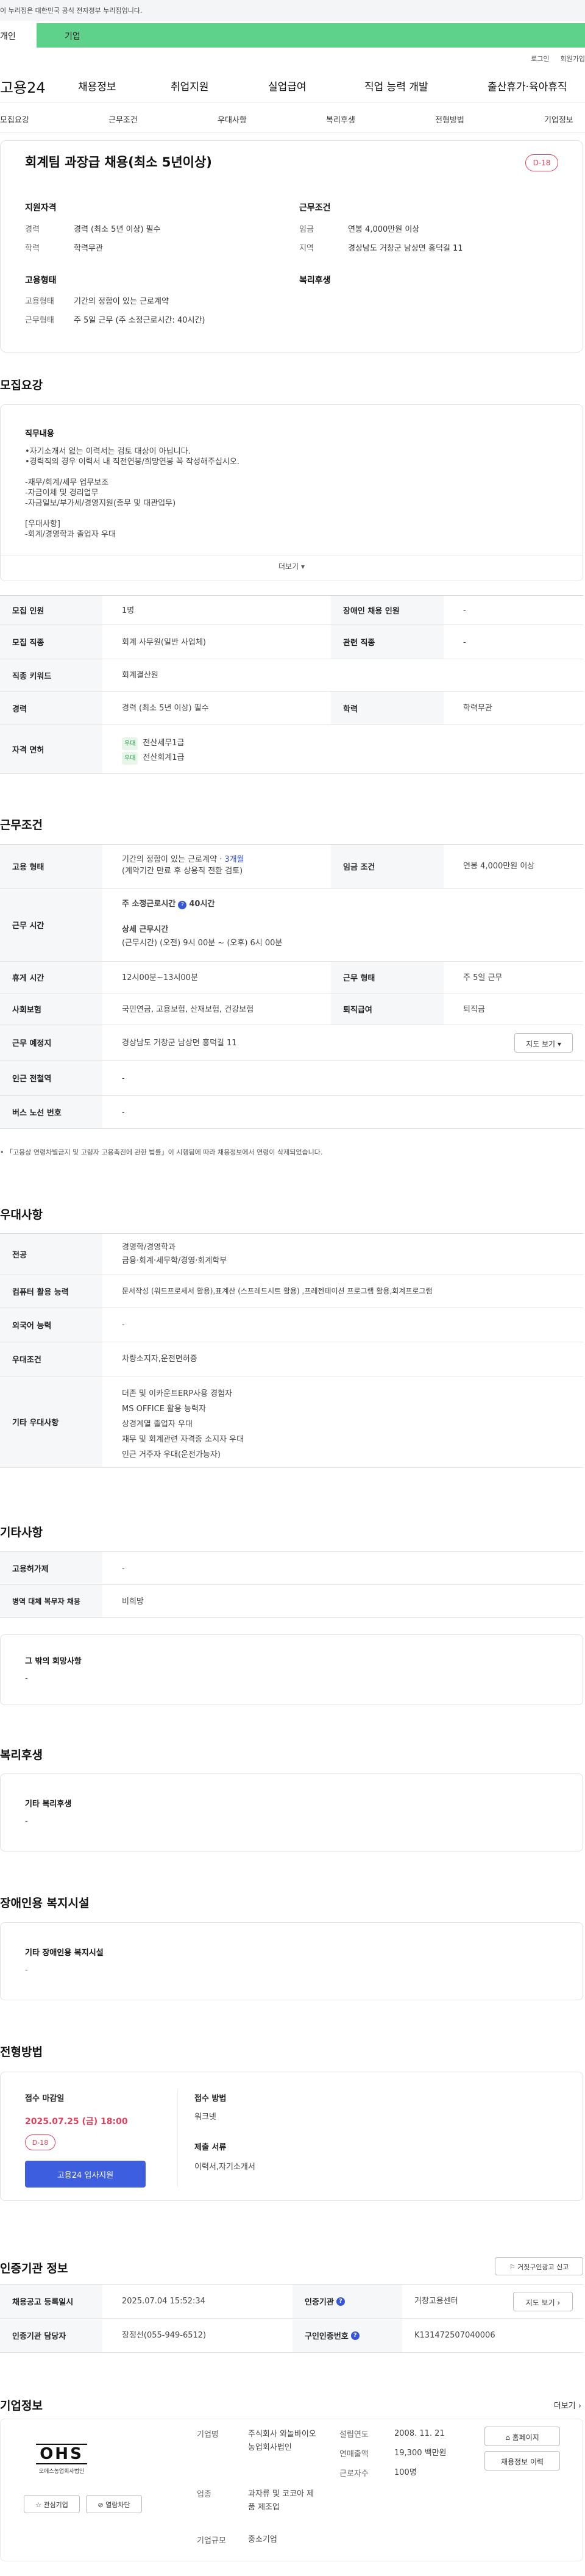  Describe the element at coordinates (340, 119) in the screenshot. I see `snb-welfare: 복리후생` at that location.